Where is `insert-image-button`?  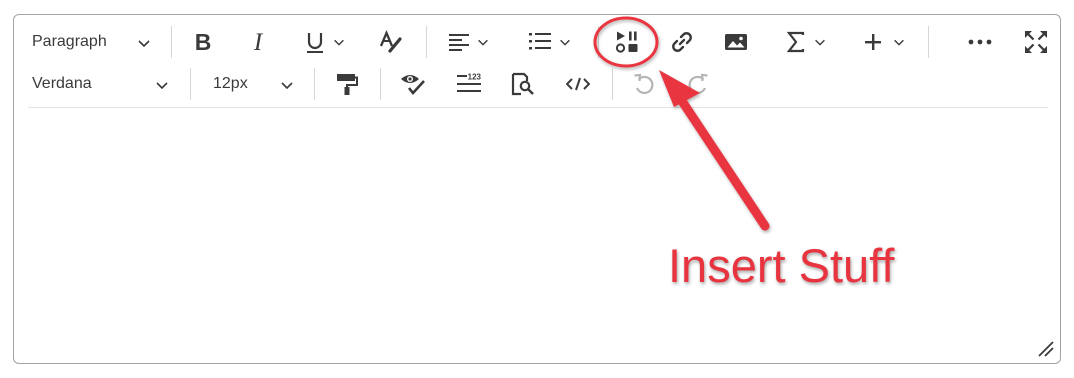 insert-image-button is located at coordinates (737, 42).